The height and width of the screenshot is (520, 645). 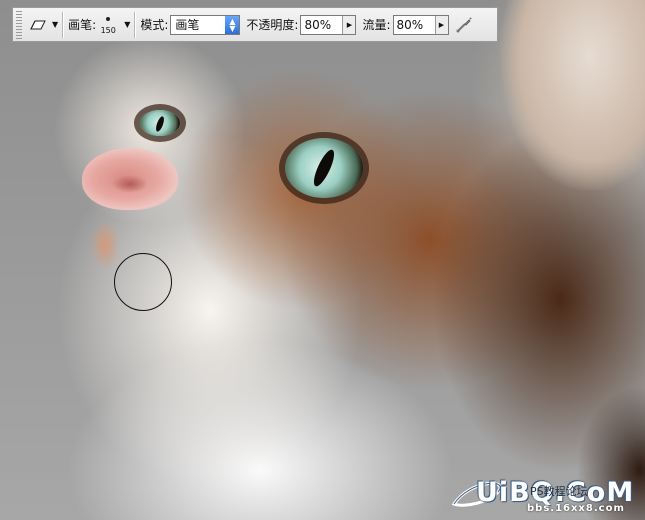 What do you see at coordinates (105, 245) in the screenshot?
I see `cat-mouth` at bounding box center [105, 245].